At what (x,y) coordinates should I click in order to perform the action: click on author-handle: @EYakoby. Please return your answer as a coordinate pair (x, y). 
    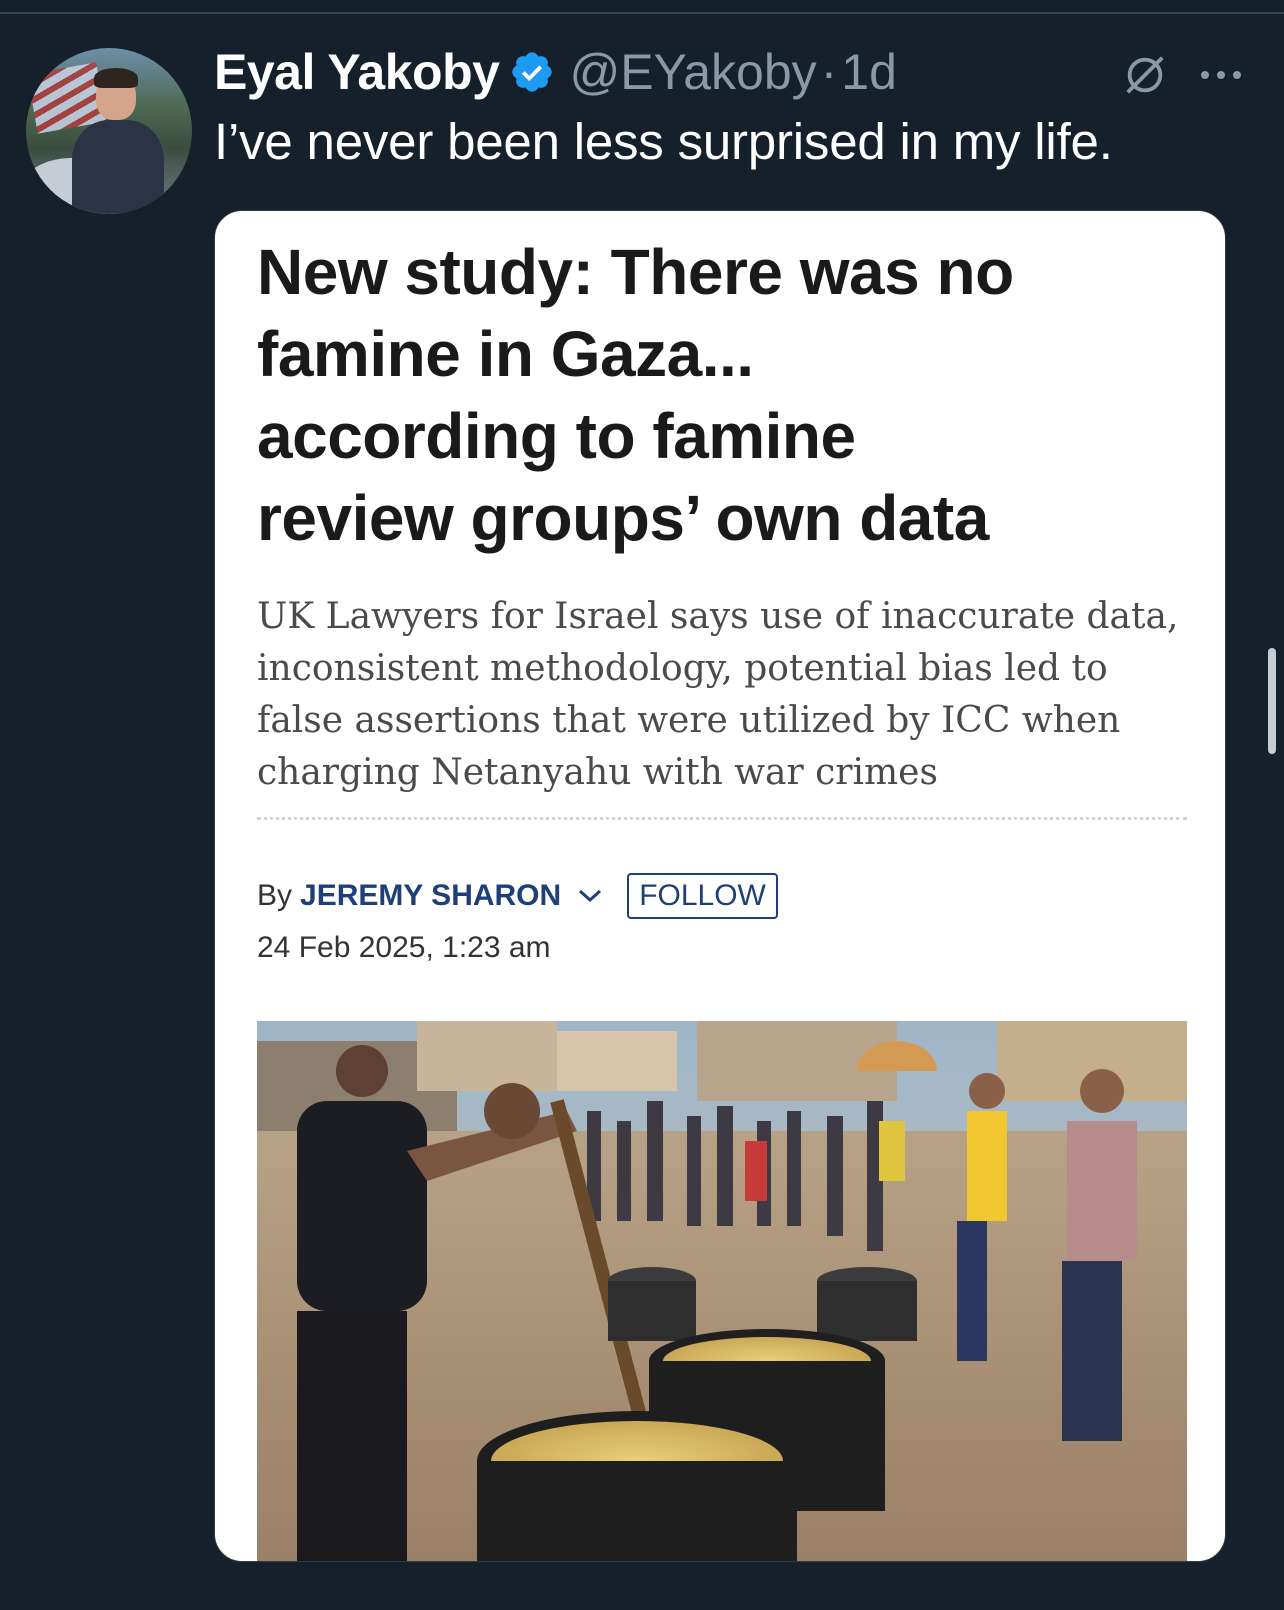
    Looking at the image, I should click on (692, 72).